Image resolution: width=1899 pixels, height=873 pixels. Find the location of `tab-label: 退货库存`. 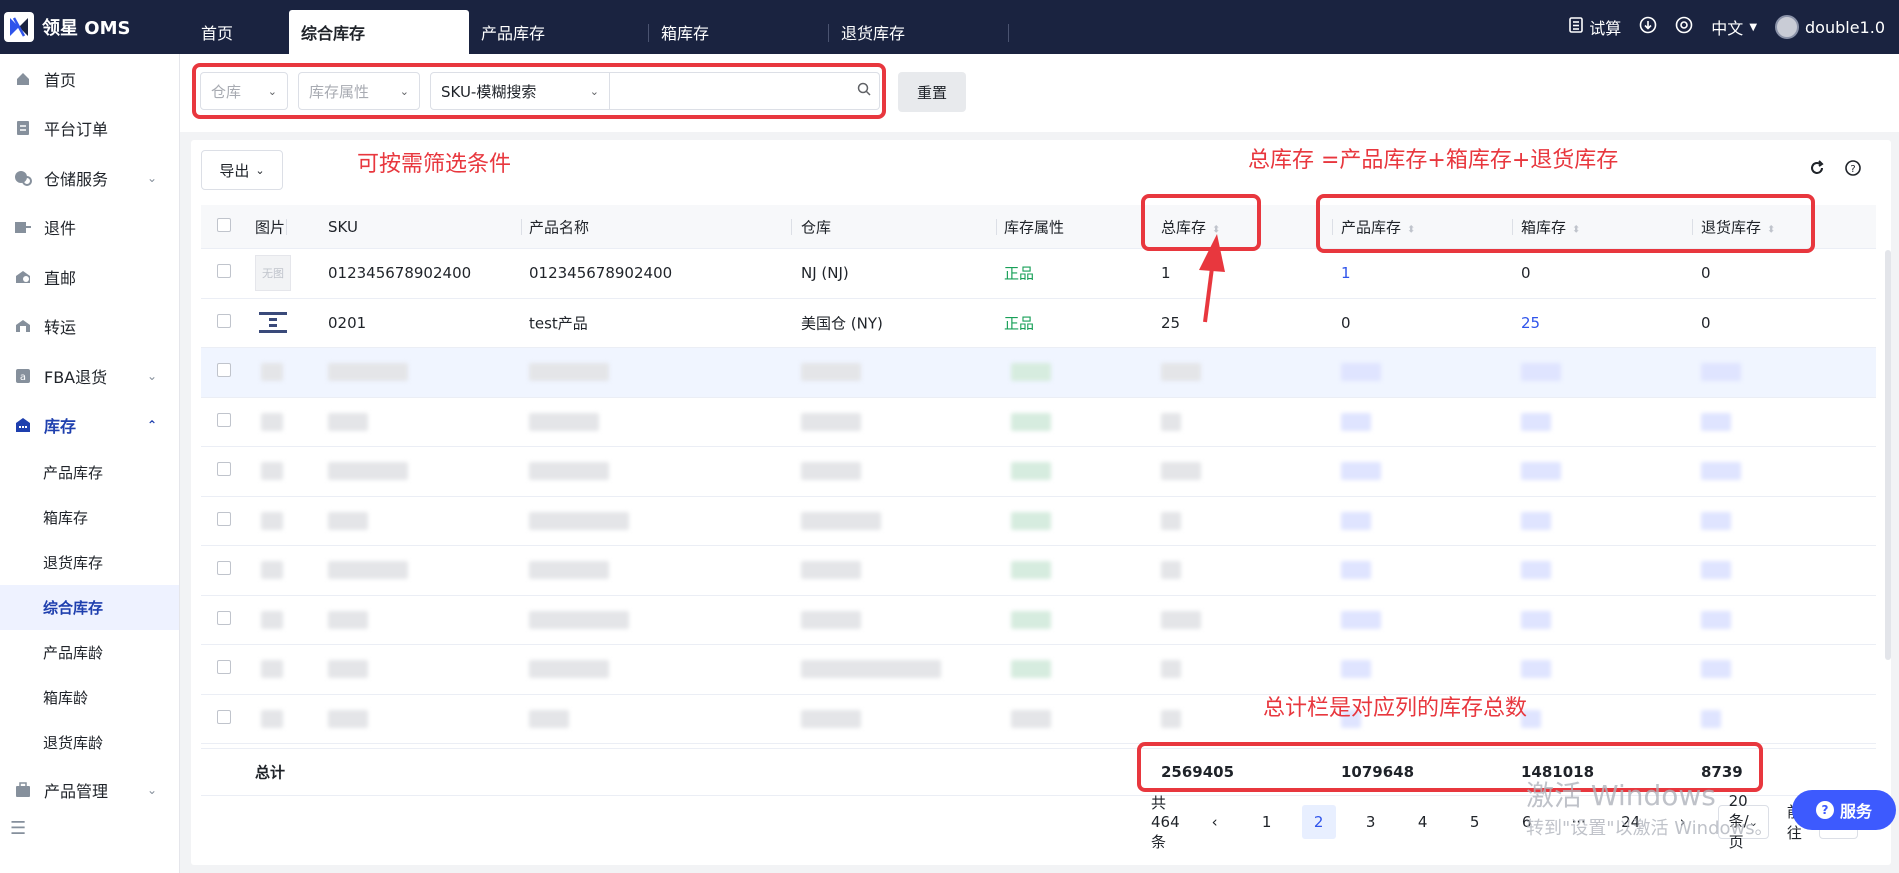

tab-label: 退货库存 is located at coordinates (873, 33).